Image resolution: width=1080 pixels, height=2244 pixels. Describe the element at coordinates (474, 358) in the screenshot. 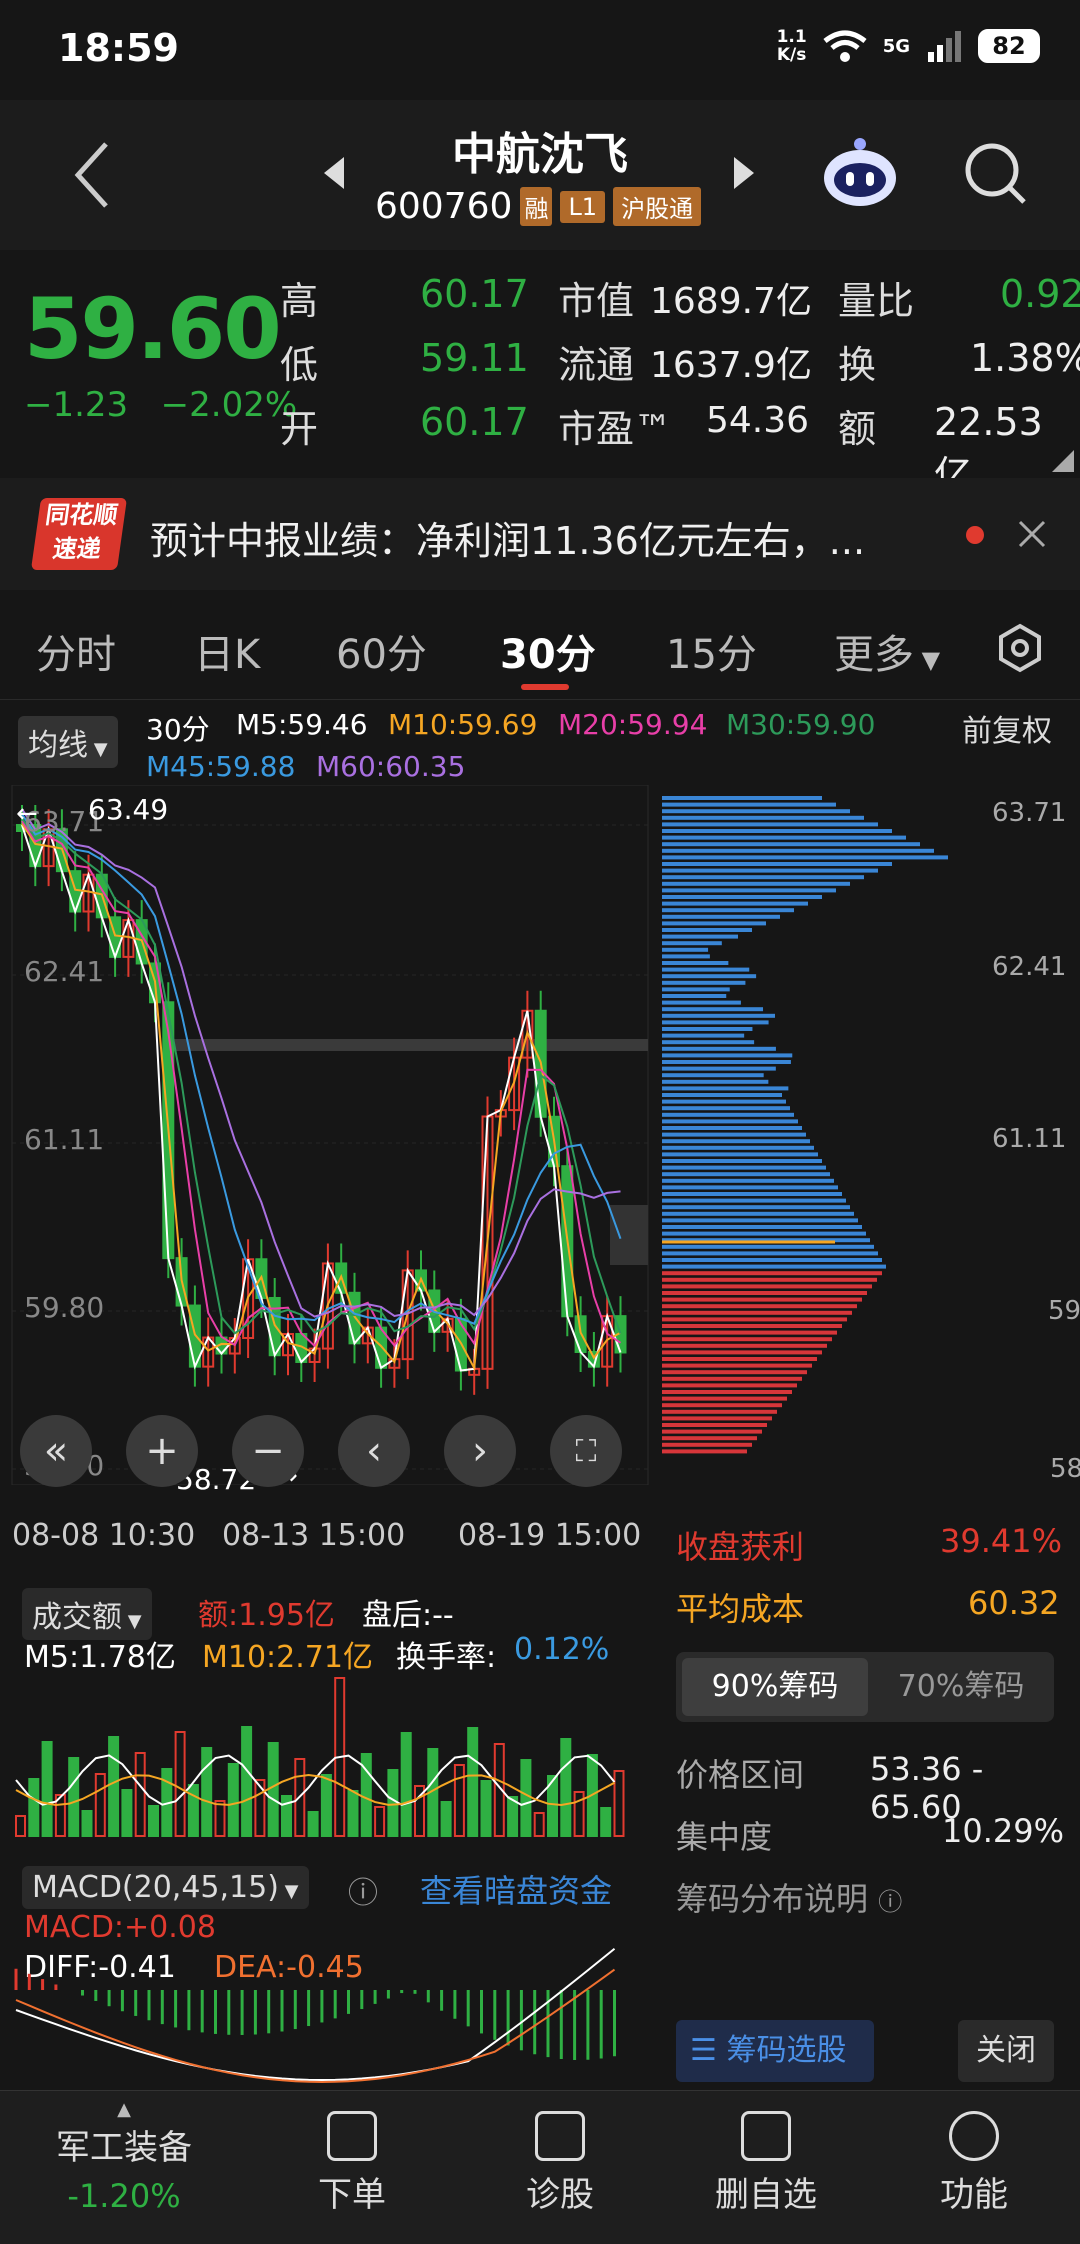

I see `low-value: 59.11` at that location.